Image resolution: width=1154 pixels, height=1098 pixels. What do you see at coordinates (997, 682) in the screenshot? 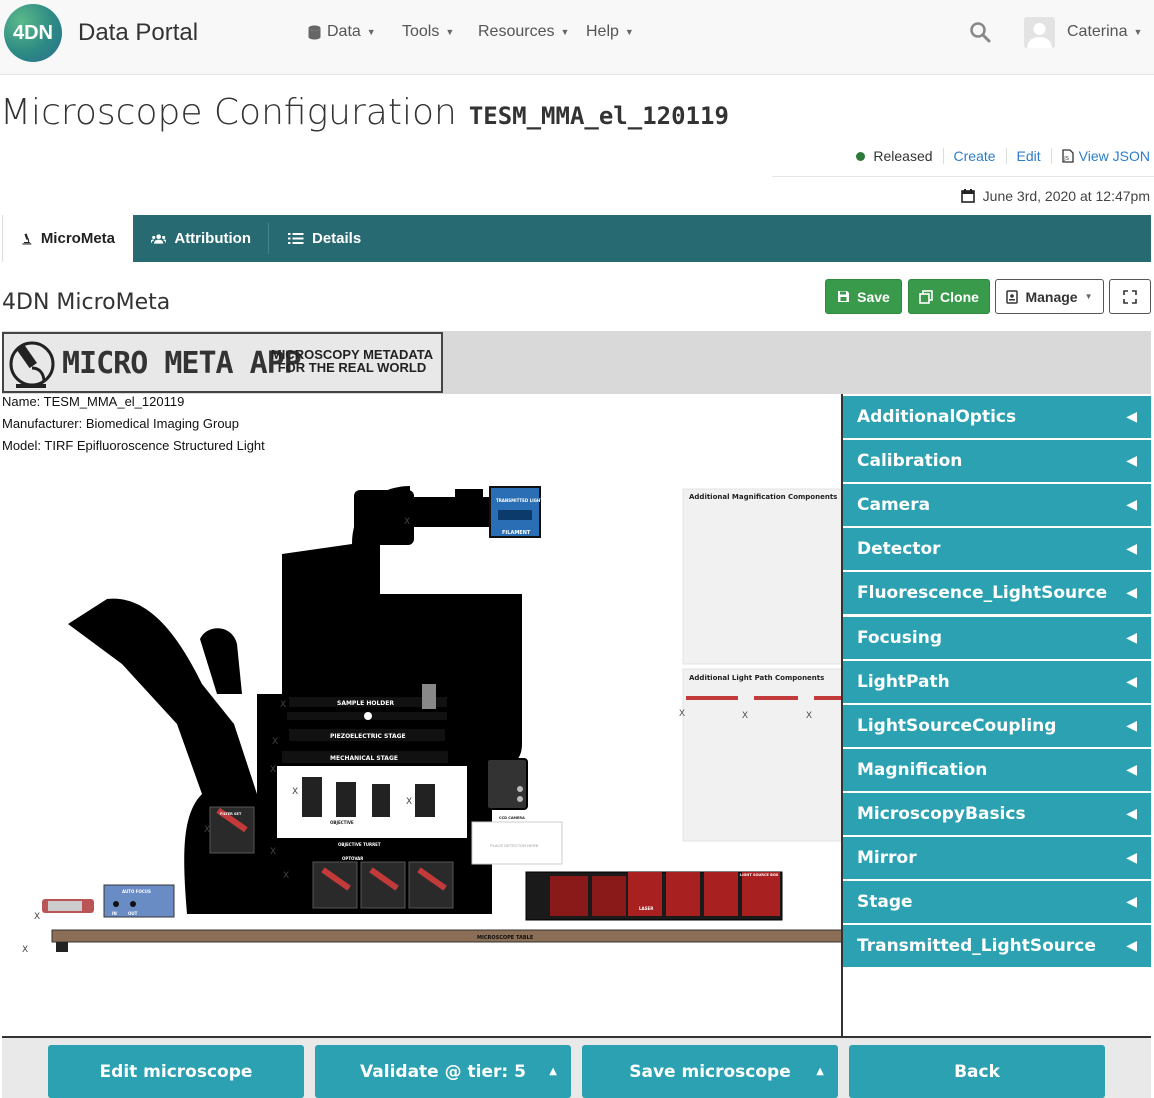
I see `category-item: LightPath ◀` at bounding box center [997, 682].